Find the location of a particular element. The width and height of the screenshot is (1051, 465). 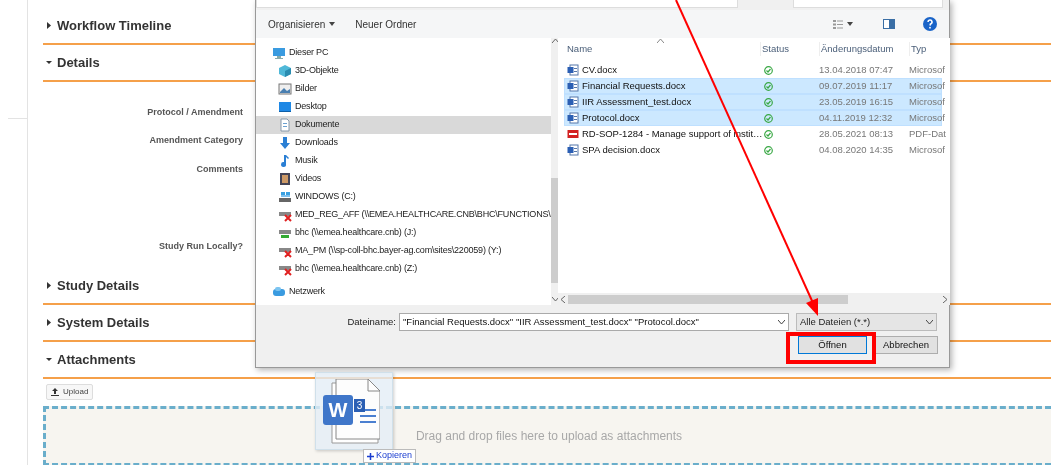

folder-tree-item: Videos is located at coordinates (403, 179).